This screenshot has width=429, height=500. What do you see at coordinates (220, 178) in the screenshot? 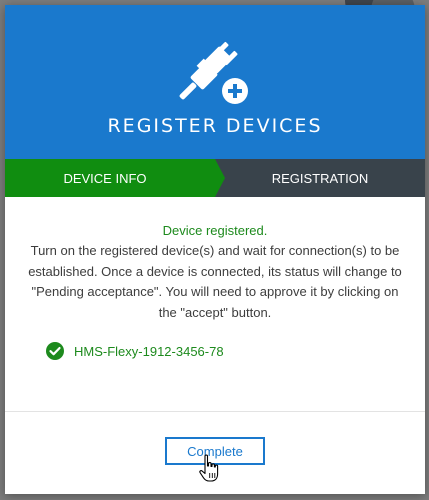
I see `step-arrow` at bounding box center [220, 178].